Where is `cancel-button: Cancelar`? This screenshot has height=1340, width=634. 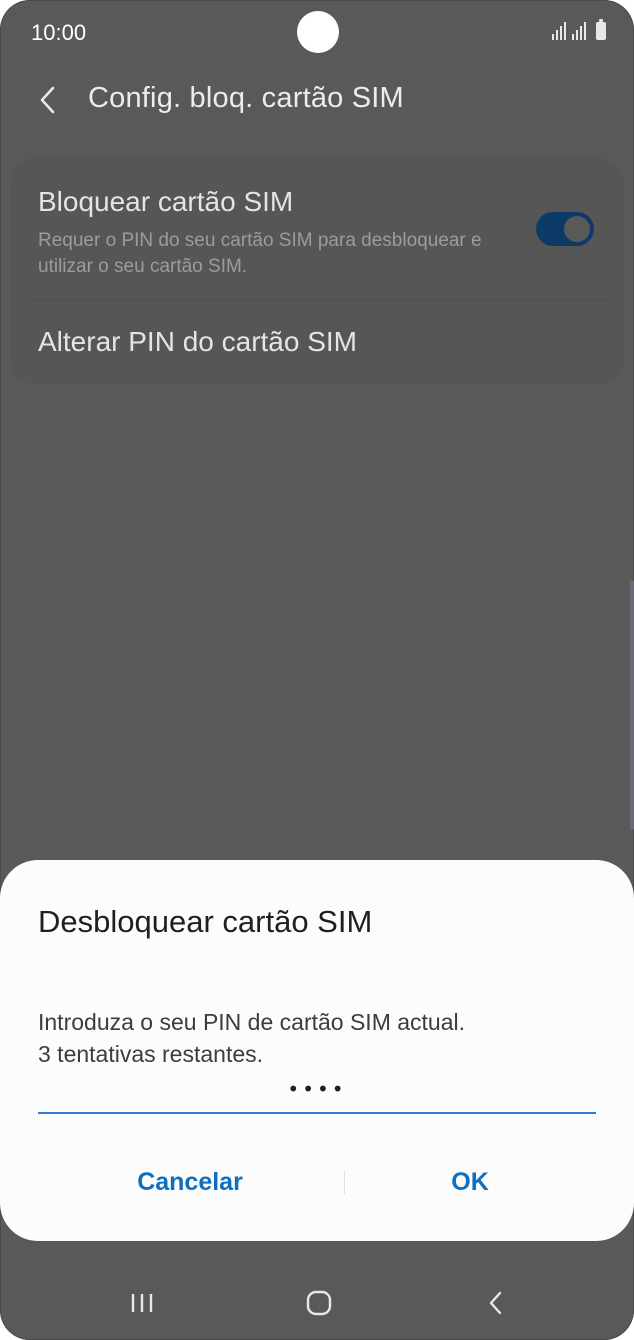 cancel-button: Cancelar is located at coordinates (190, 1182).